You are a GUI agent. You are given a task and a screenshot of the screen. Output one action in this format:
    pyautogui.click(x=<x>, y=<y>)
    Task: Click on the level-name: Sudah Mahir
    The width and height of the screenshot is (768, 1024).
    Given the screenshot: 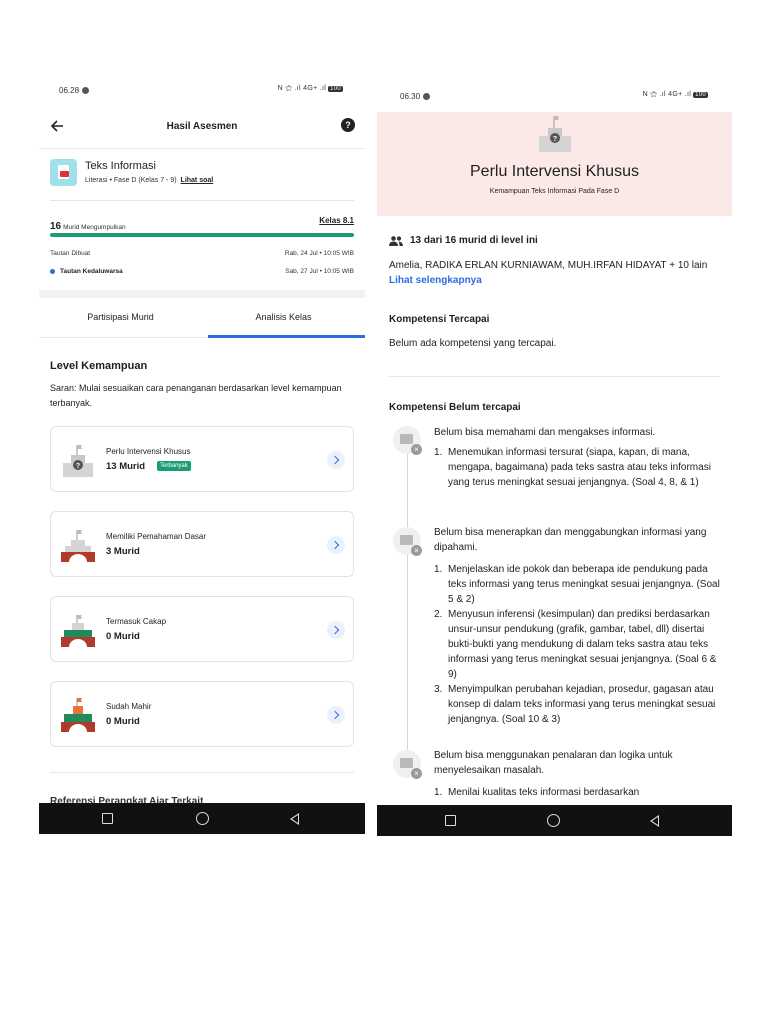 What is the action you would take?
    pyautogui.click(x=129, y=706)
    